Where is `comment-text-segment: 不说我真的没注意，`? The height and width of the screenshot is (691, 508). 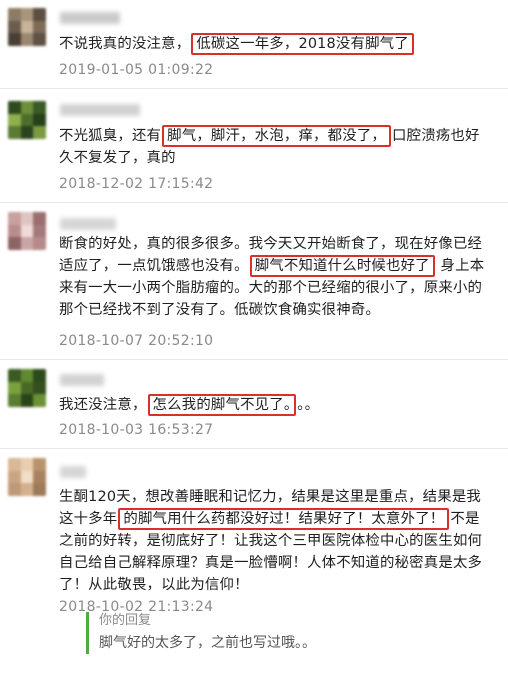
comment-text-segment: 不说我真的没注意， is located at coordinates (125, 44).